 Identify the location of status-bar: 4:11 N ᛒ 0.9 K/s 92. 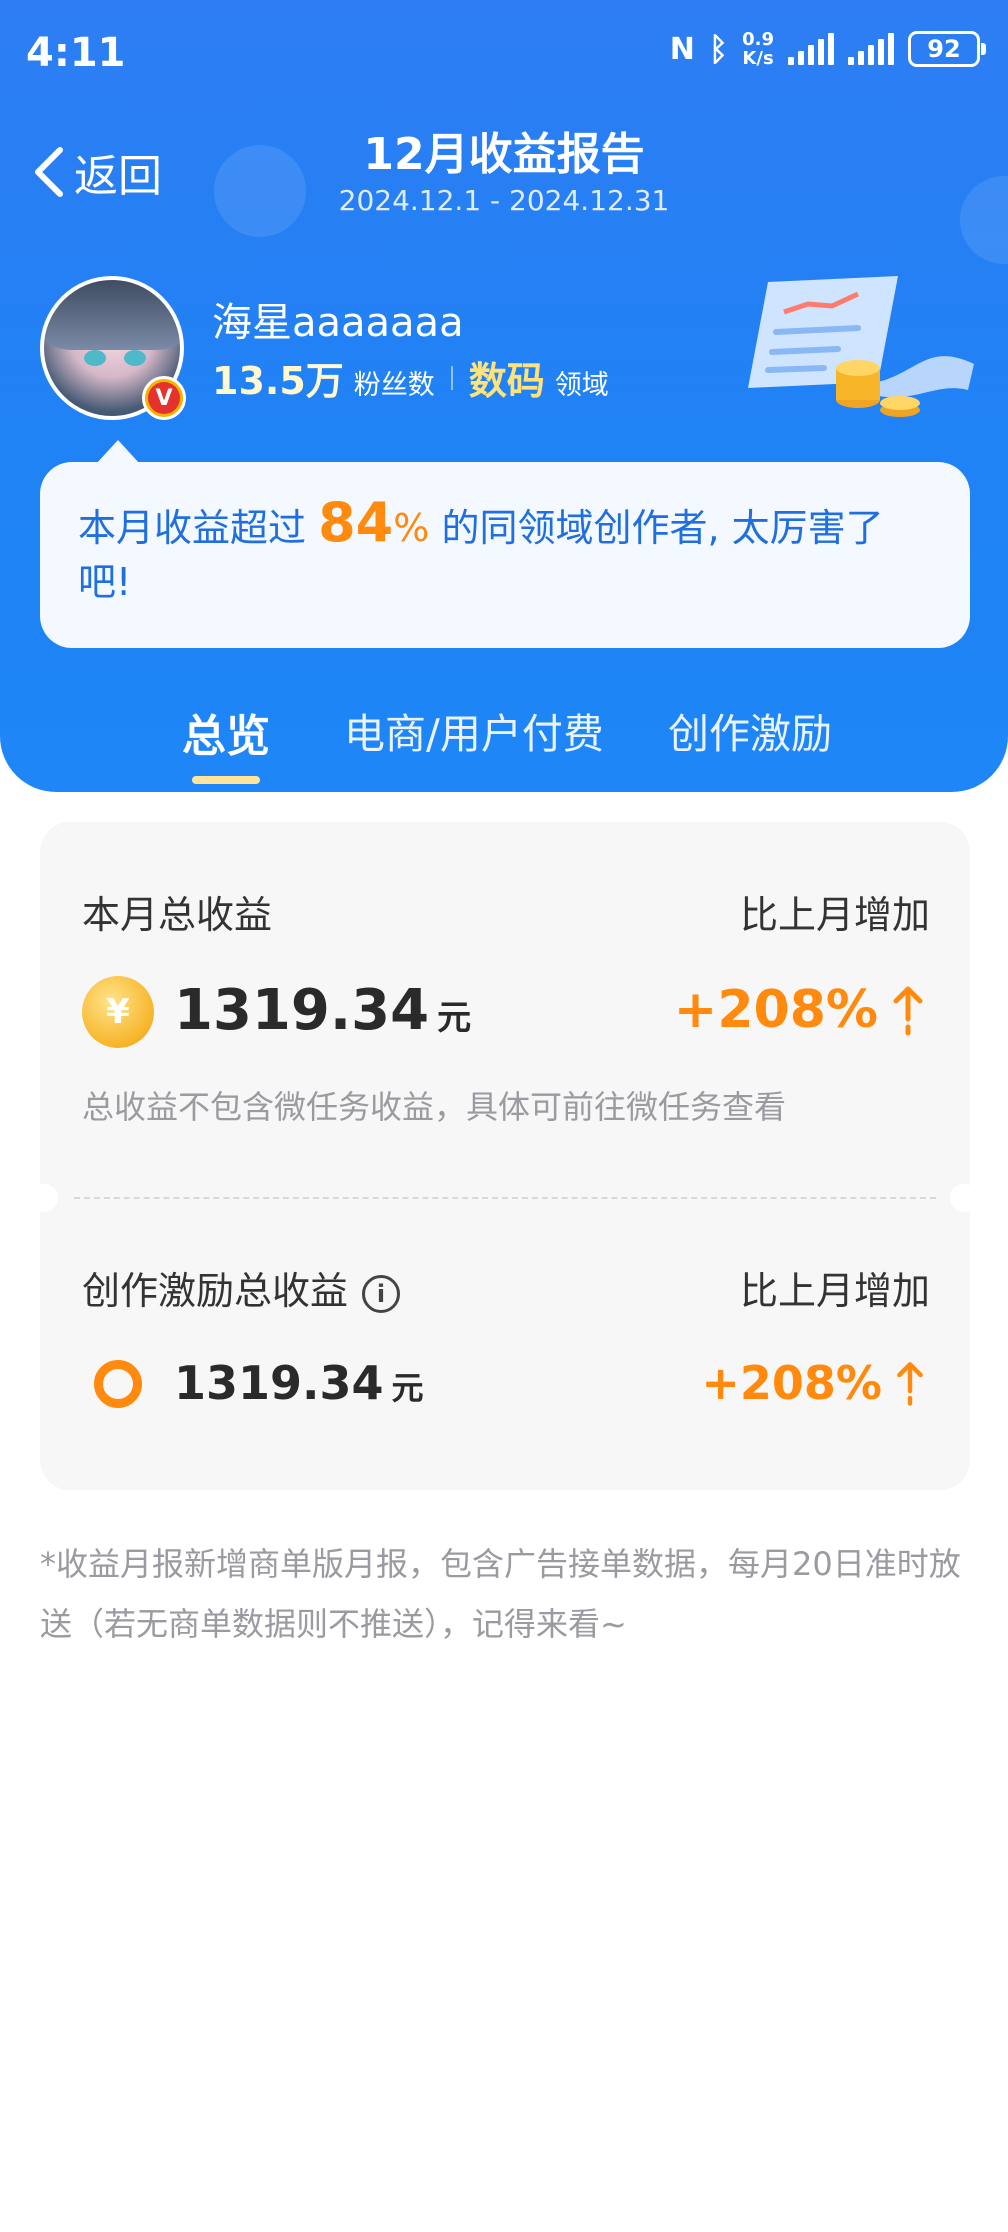
(504, 55).